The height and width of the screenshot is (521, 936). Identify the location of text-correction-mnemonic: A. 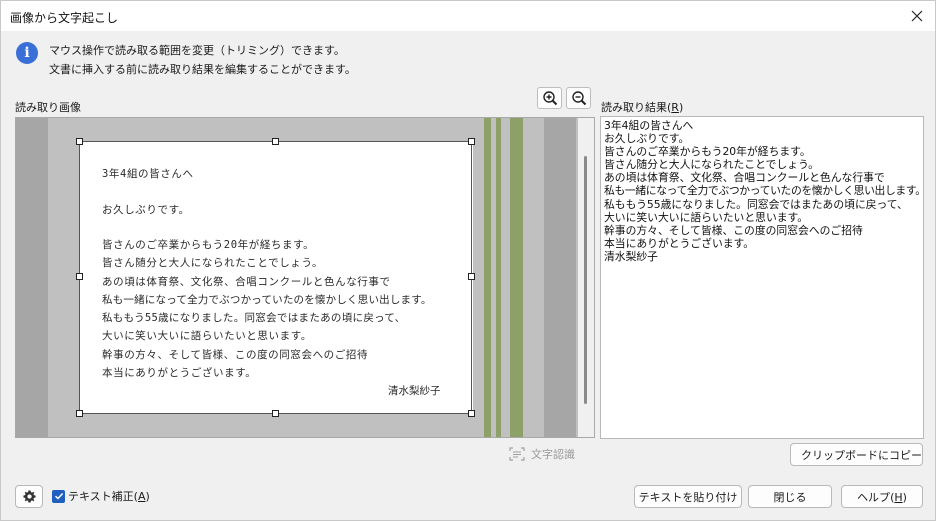
(141, 496).